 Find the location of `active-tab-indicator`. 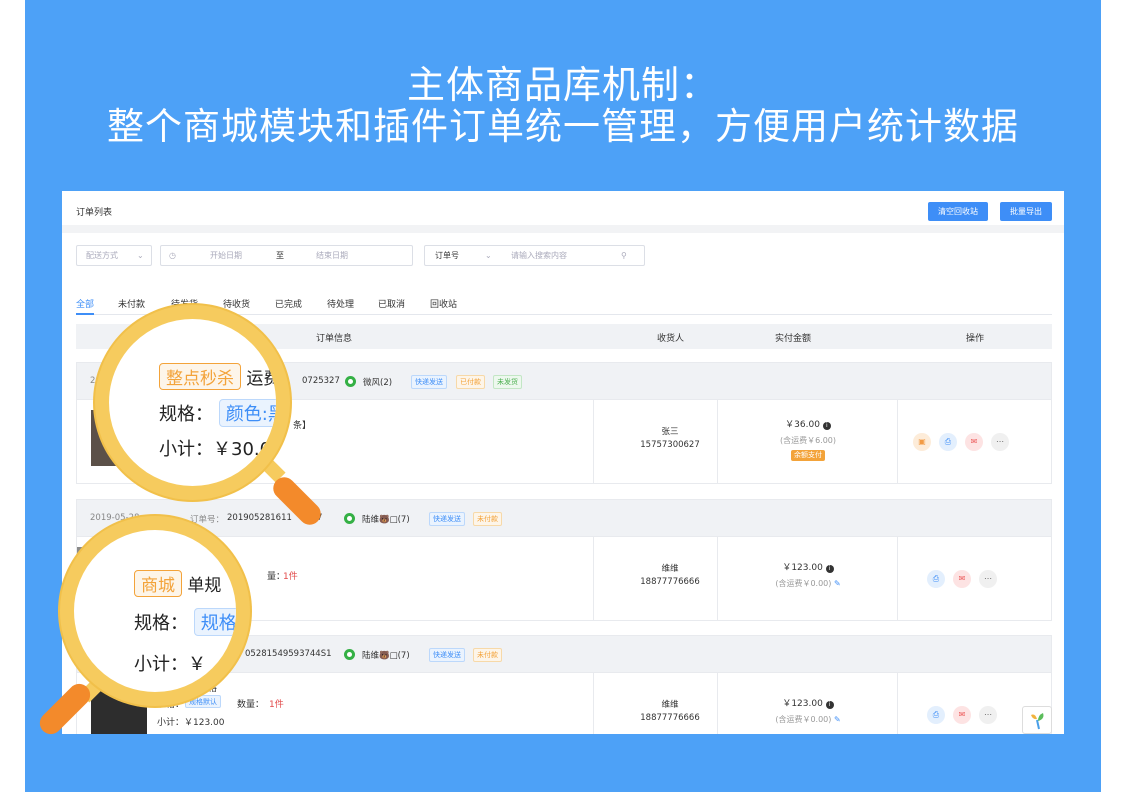

active-tab-indicator is located at coordinates (85, 314).